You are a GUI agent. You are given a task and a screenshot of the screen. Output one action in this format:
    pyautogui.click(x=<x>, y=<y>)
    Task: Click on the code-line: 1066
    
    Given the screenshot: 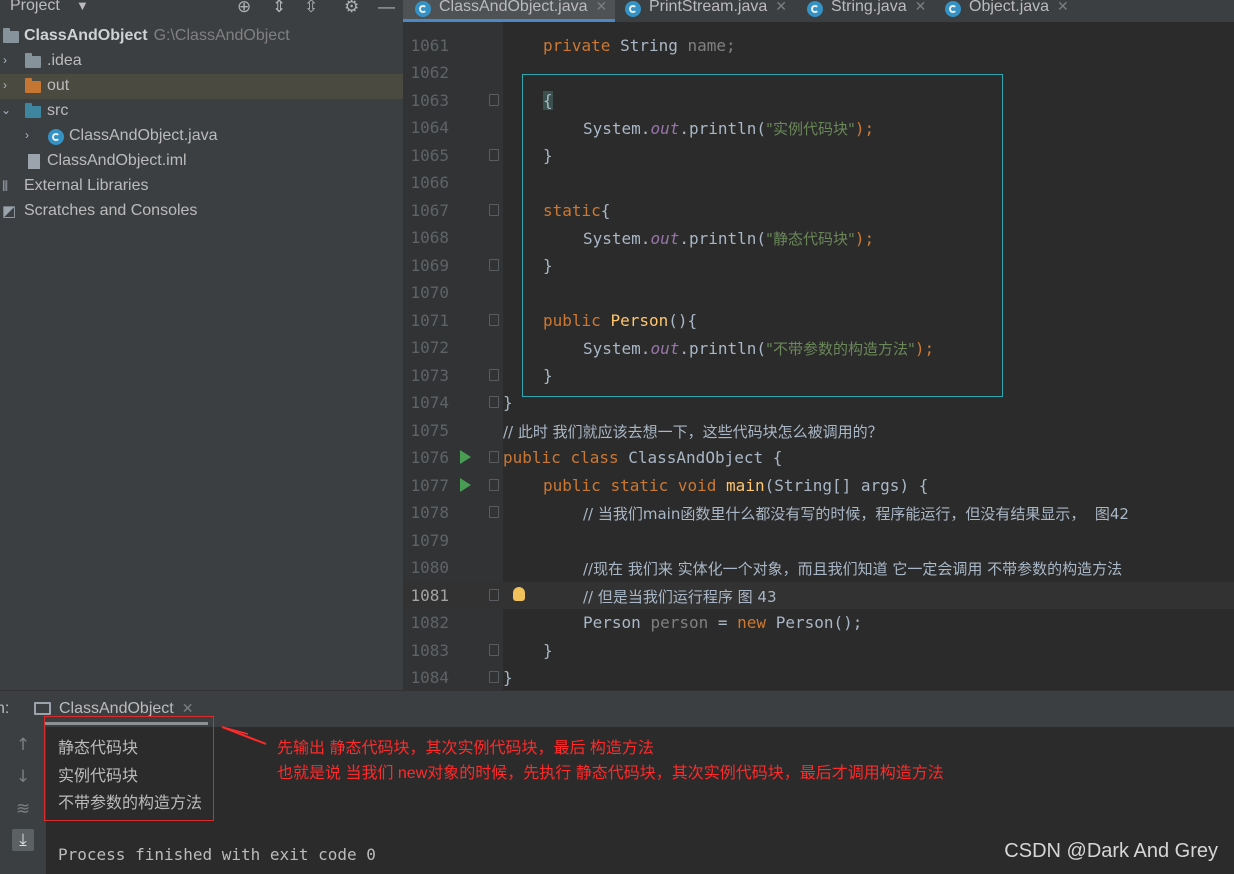 What is the action you would take?
    pyautogui.click(x=818, y=182)
    